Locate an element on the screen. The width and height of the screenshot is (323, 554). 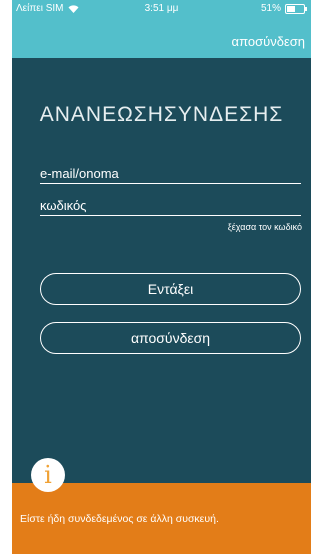
logout-button: αποσύνδεση is located at coordinates (170, 338).